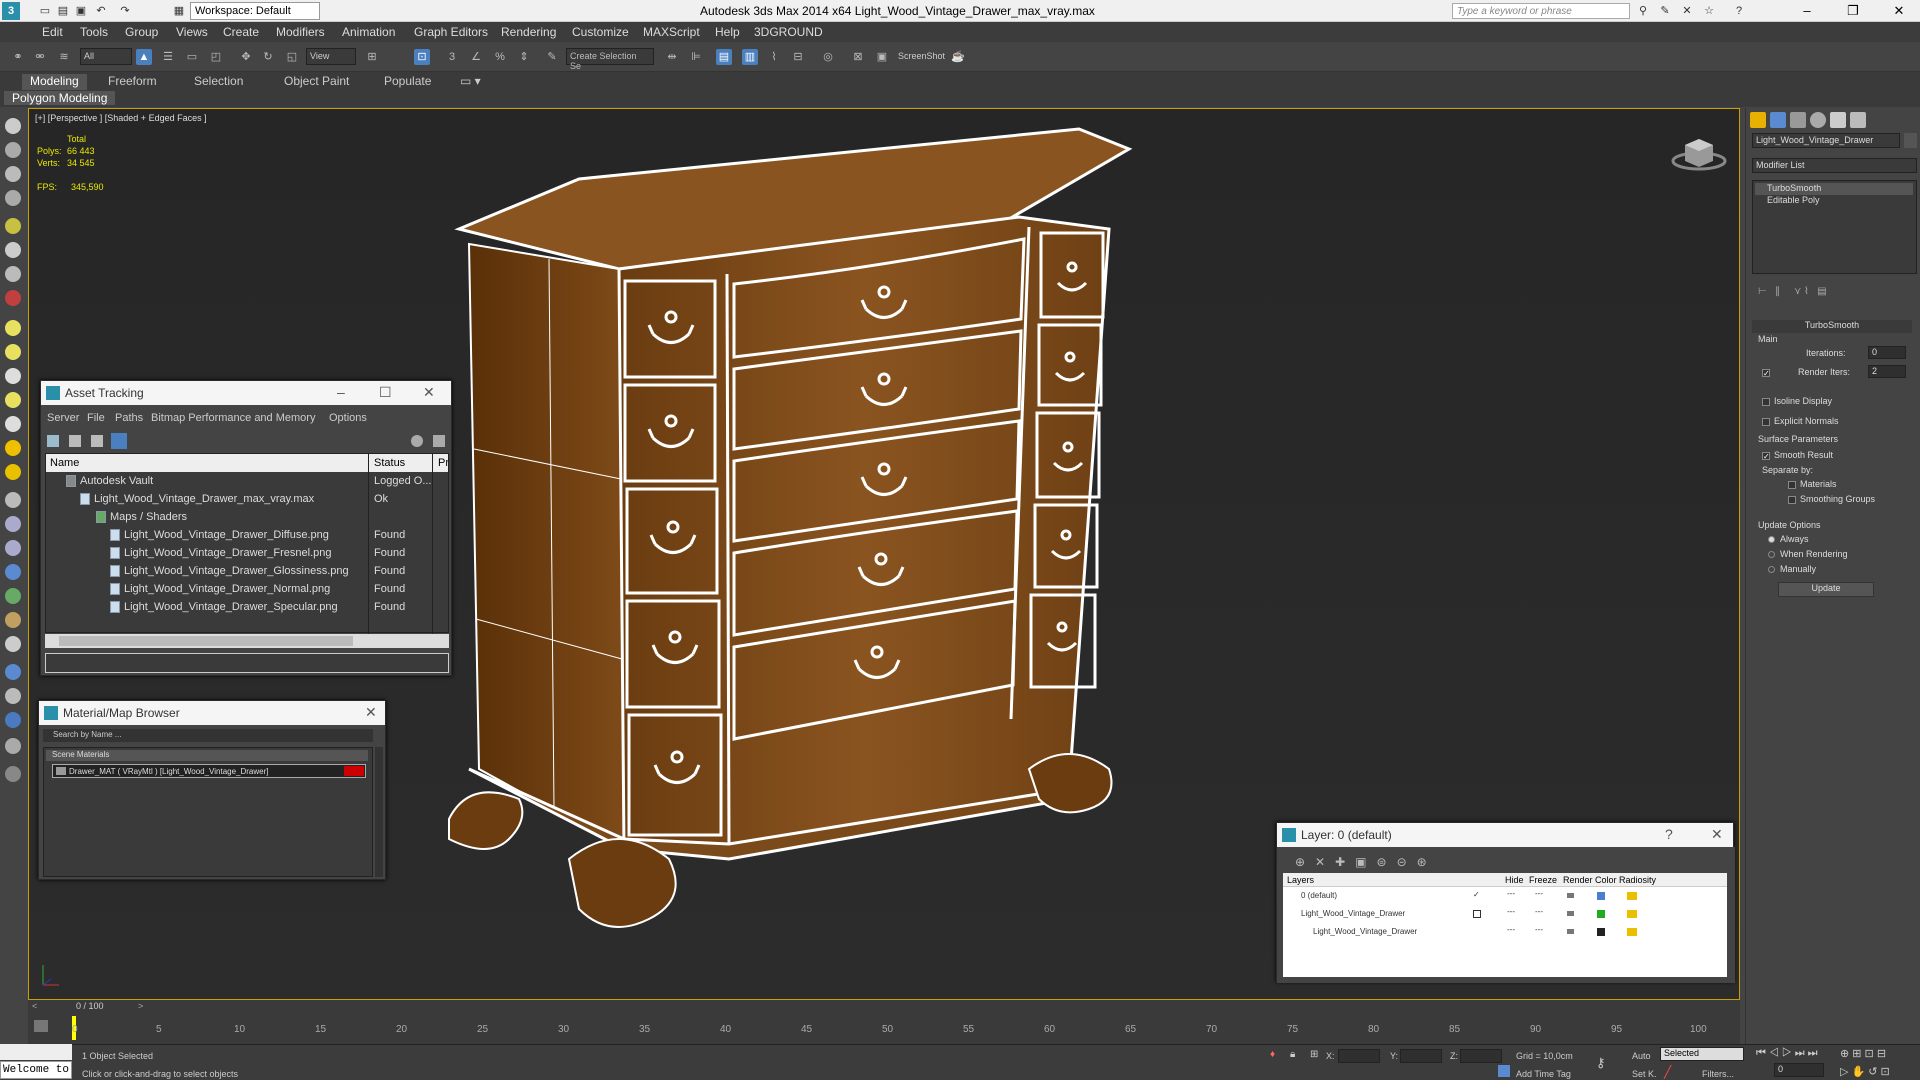 The width and height of the screenshot is (1920, 1080). What do you see at coordinates (1601, 1063) in the screenshot?
I see `key-icon: ⚷` at bounding box center [1601, 1063].